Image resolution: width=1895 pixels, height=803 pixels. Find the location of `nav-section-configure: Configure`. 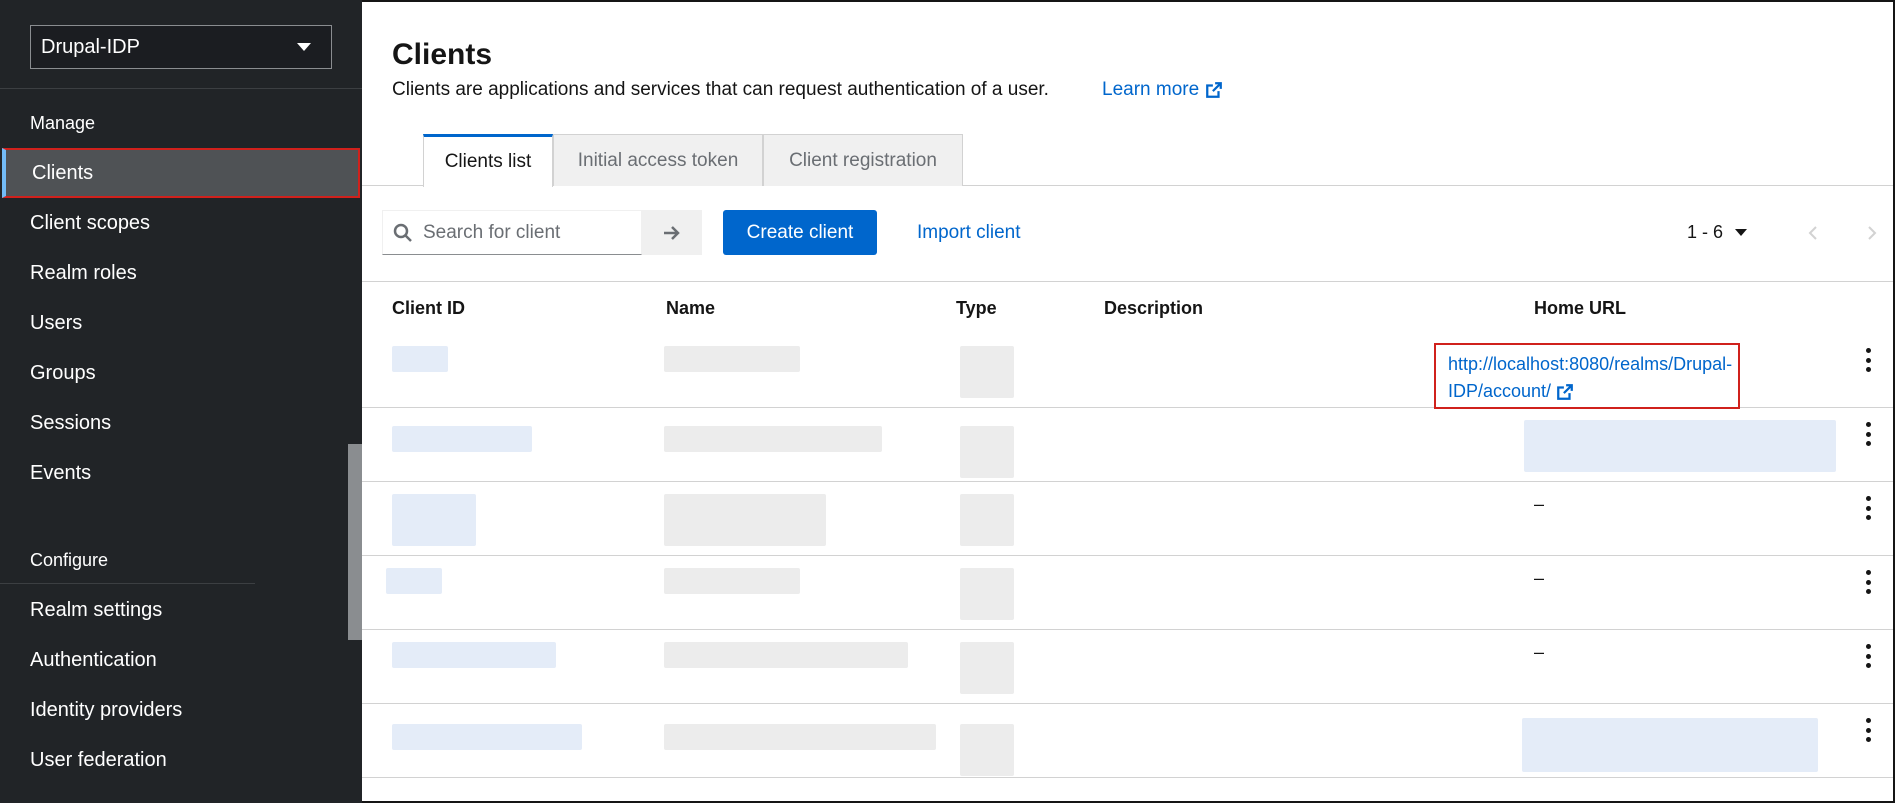

nav-section-configure: Configure is located at coordinates (69, 560).